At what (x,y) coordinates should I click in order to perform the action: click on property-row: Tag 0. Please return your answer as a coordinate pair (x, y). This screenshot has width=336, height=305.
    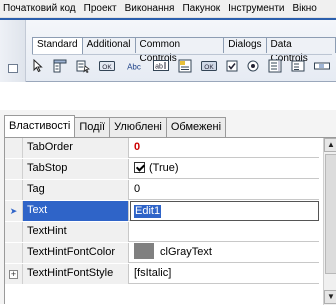
    Looking at the image, I should click on (162, 190).